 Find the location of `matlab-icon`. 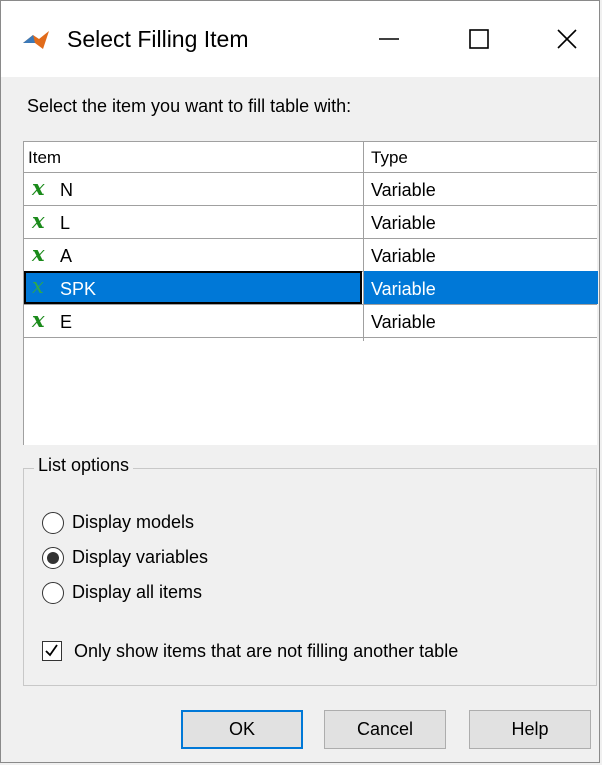

matlab-icon is located at coordinates (36, 40).